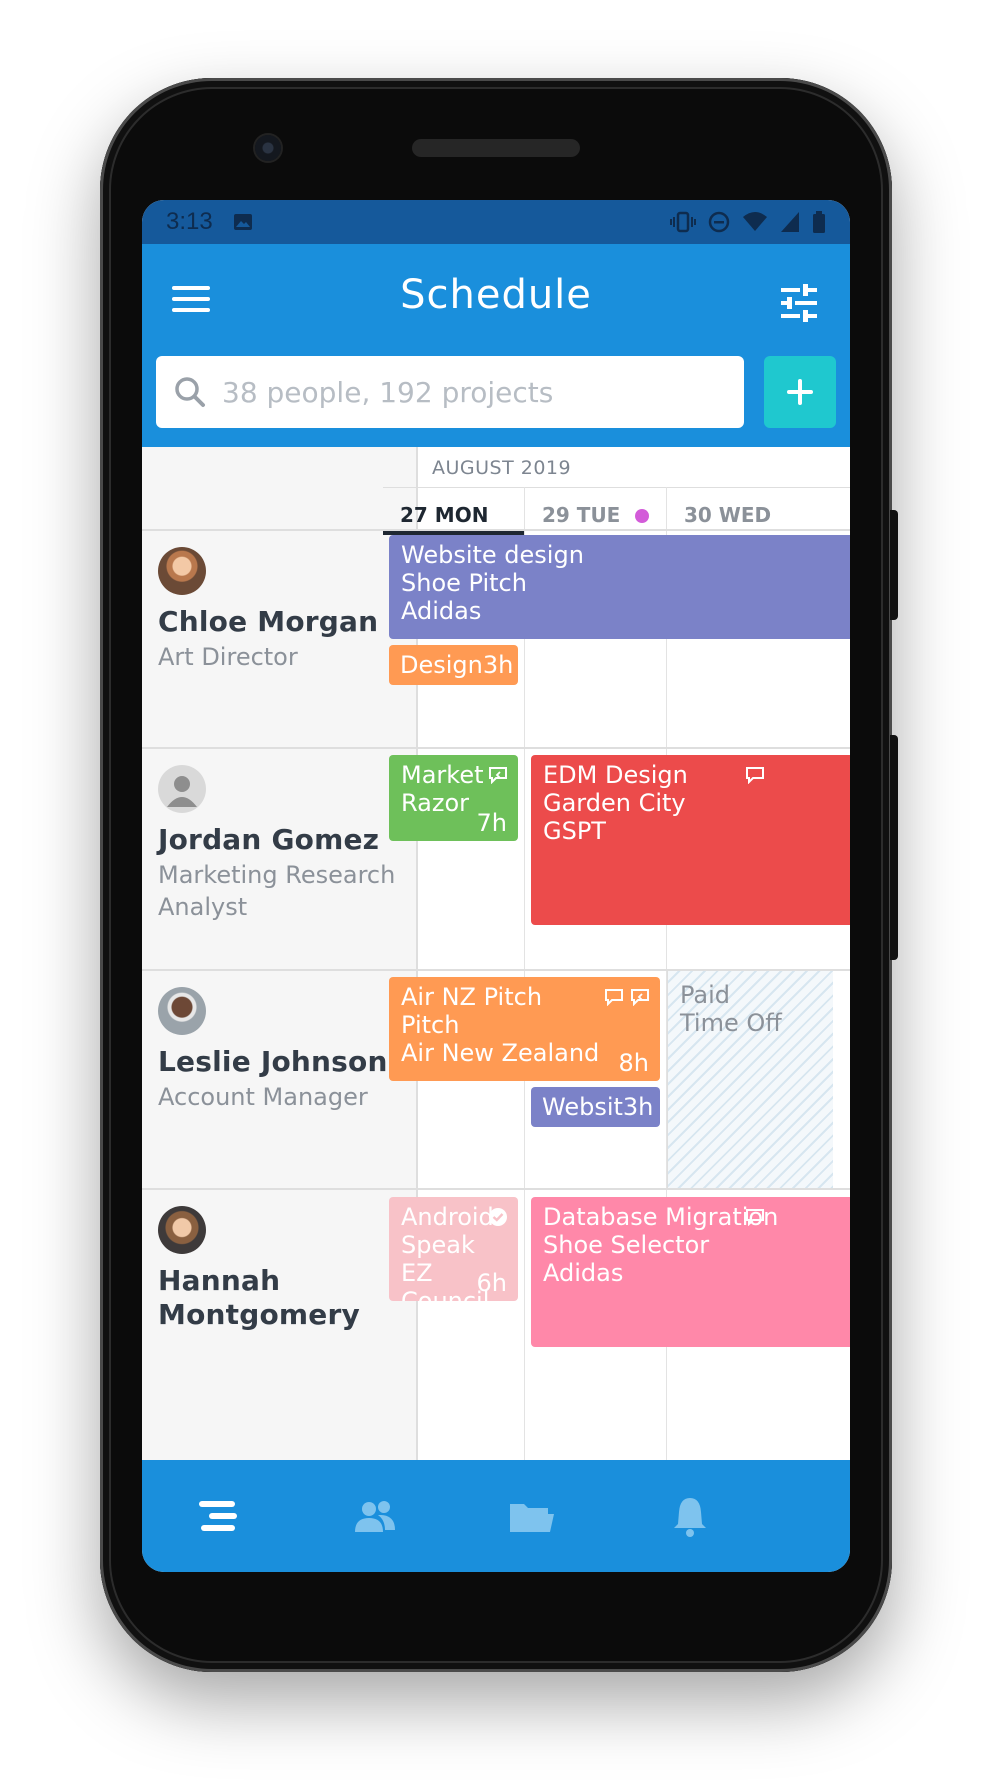  Describe the element at coordinates (430, 1025) in the screenshot. I see `allocation-project: Pitch` at that location.